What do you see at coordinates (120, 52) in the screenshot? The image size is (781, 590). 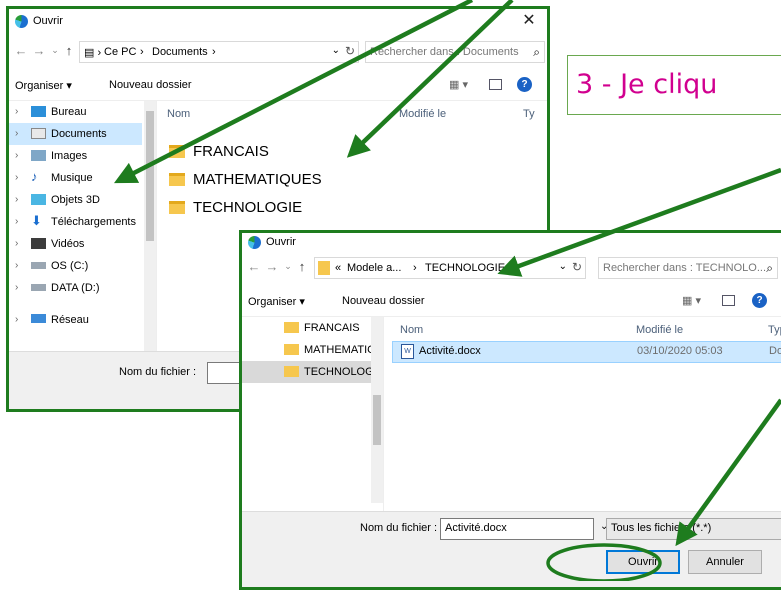 I see `breadcrumb-this-pc: Ce PC` at bounding box center [120, 52].